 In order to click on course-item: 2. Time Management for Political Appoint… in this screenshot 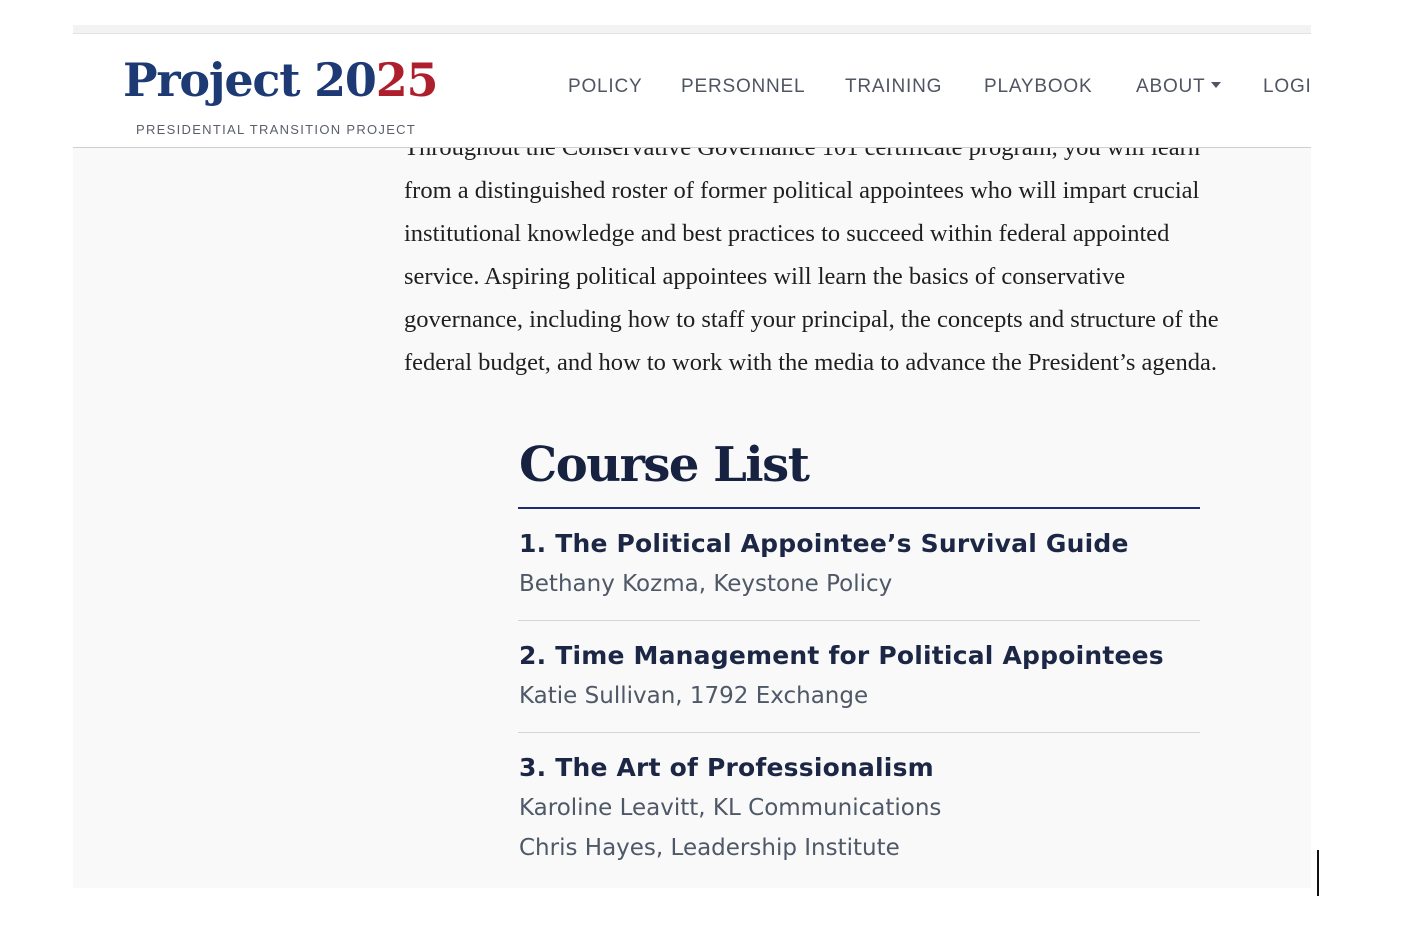, I will do `click(859, 677)`.